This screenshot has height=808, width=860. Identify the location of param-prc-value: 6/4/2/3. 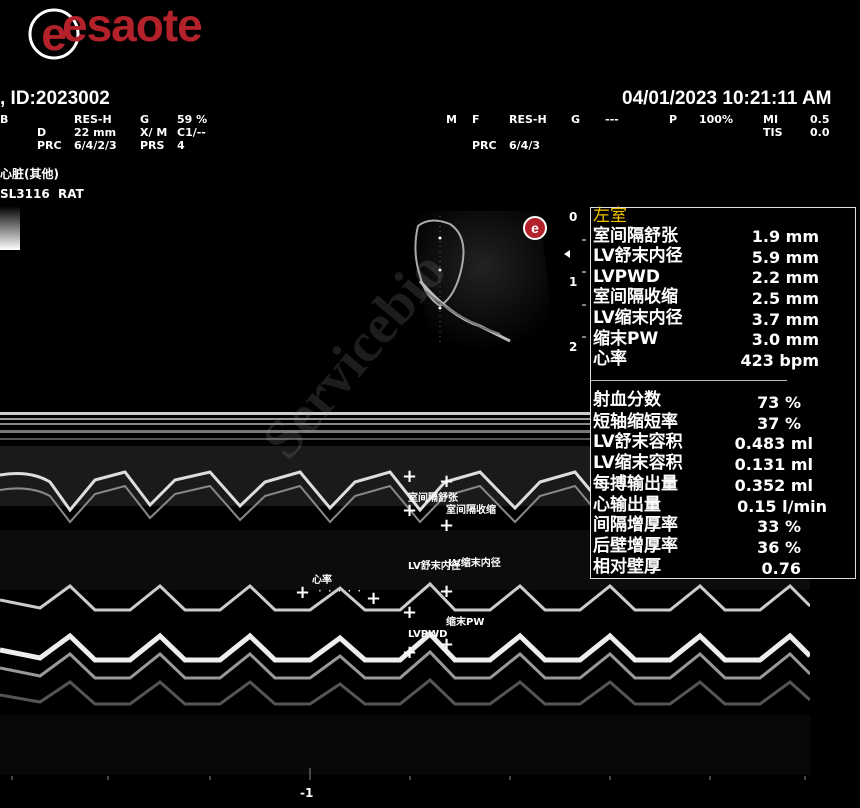
(95, 145).